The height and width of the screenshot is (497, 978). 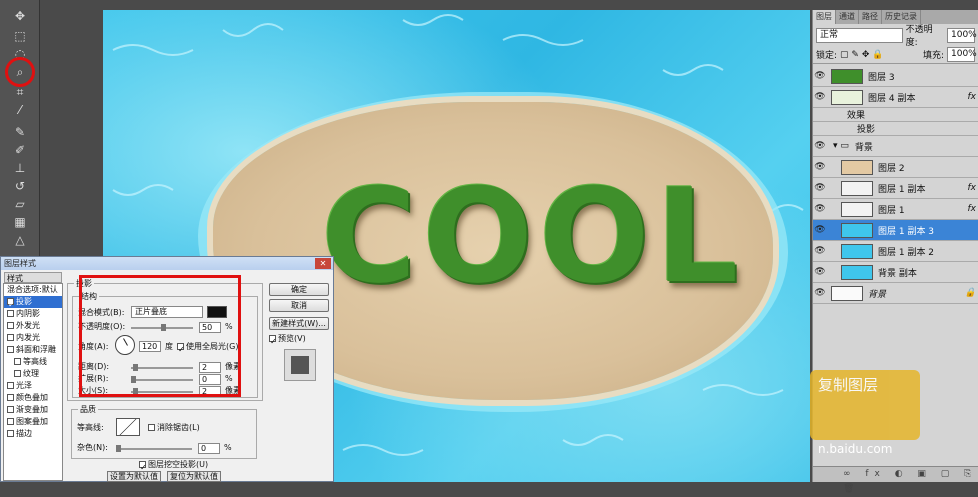 What do you see at coordinates (194, 476) in the screenshot?
I see `reset-default-button: 复位为默认值` at bounding box center [194, 476].